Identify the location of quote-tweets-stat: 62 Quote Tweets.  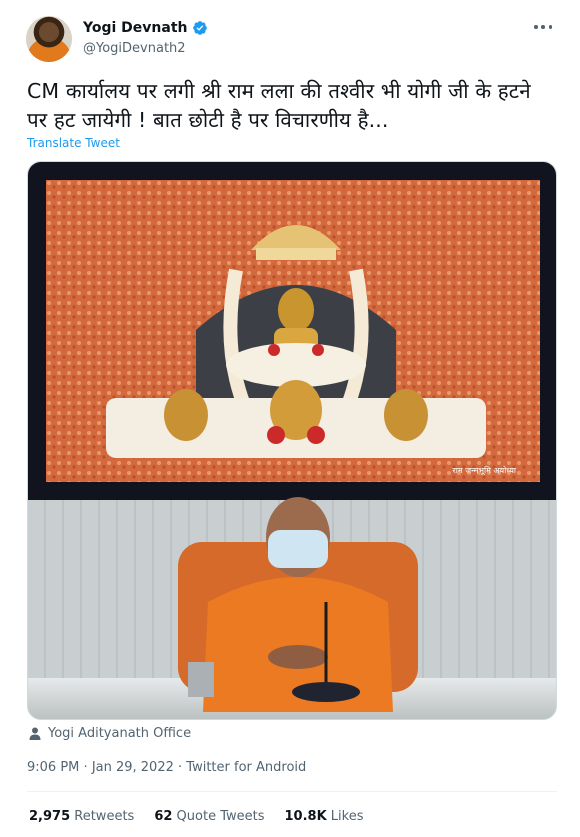
(209, 816).